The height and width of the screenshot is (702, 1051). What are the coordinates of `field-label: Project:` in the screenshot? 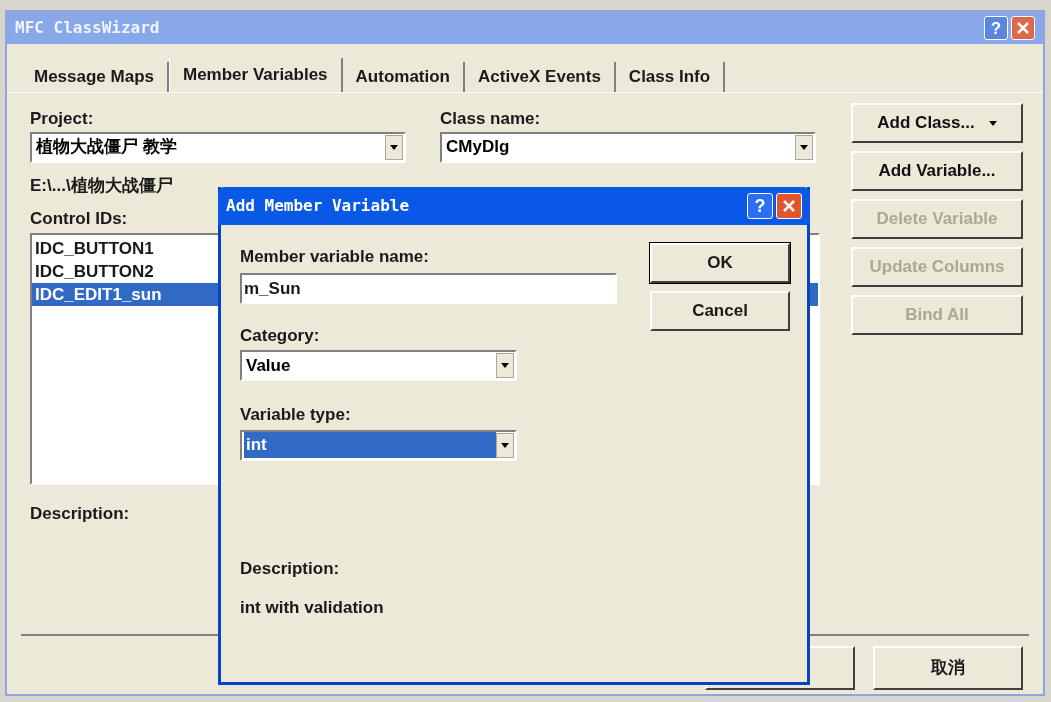 It's located at (62, 119).